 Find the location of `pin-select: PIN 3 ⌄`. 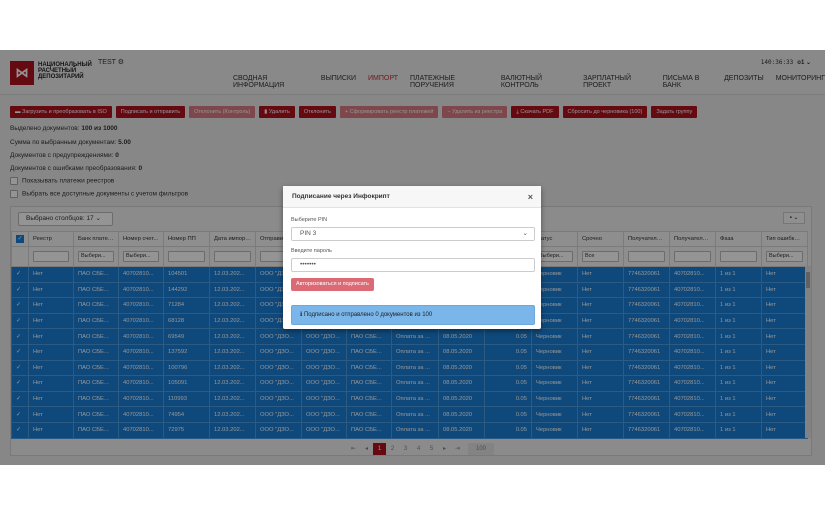

pin-select: PIN 3 ⌄ is located at coordinates (413, 234).